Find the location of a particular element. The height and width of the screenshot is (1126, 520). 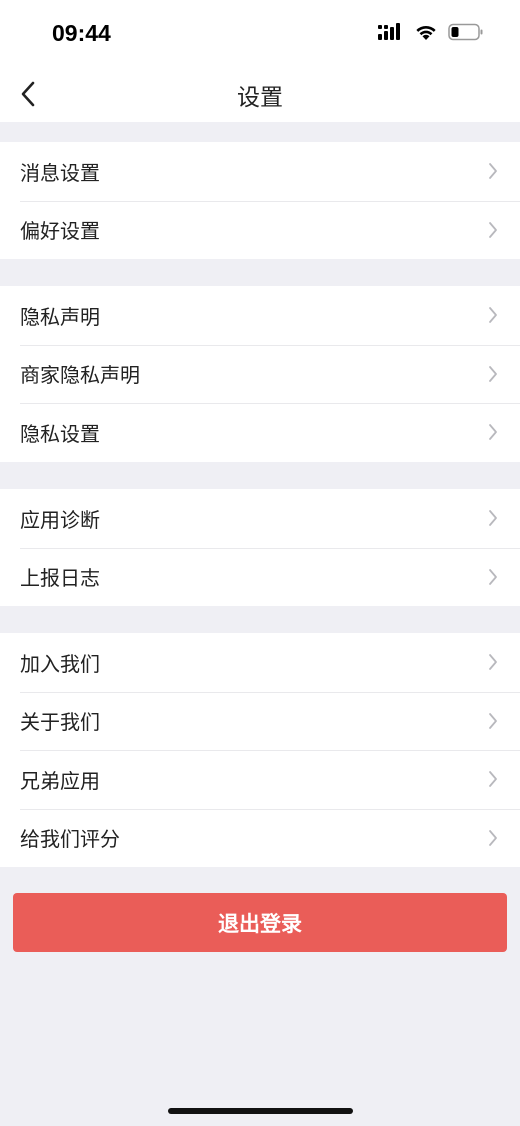

menu-item-label: 兄弟应用 is located at coordinates (60, 780).